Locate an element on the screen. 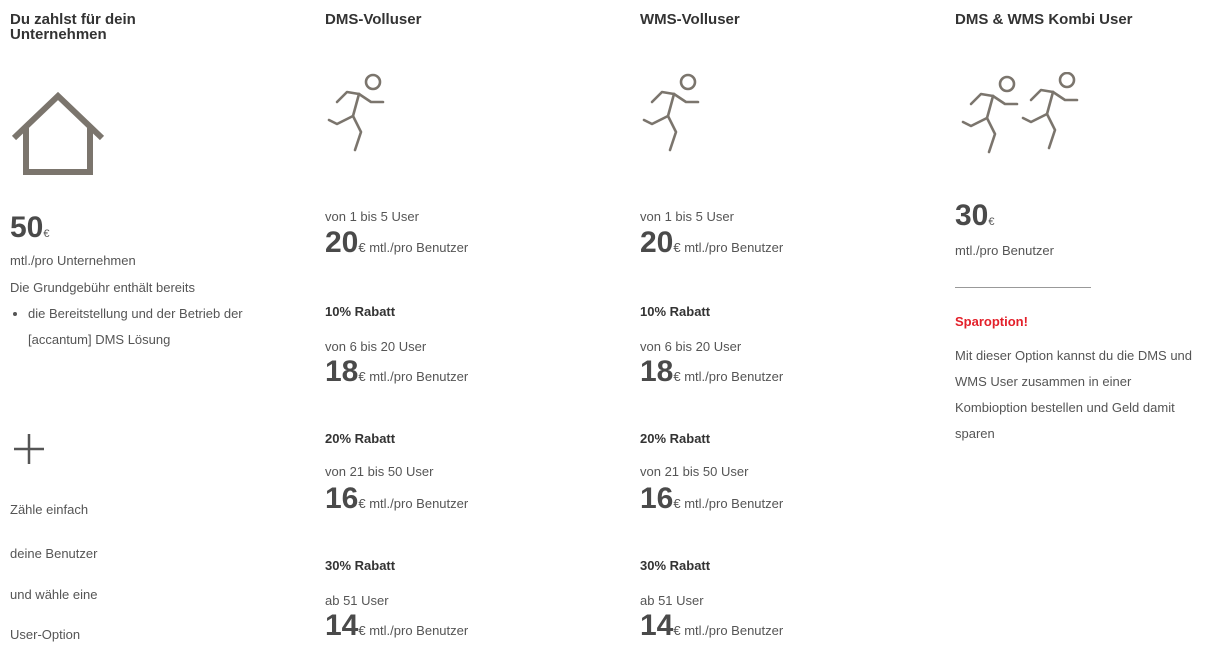 The height and width of the screenshot is (646, 1207). column-heading: Du zahlst für dein Unternehmen is located at coordinates (73, 27).